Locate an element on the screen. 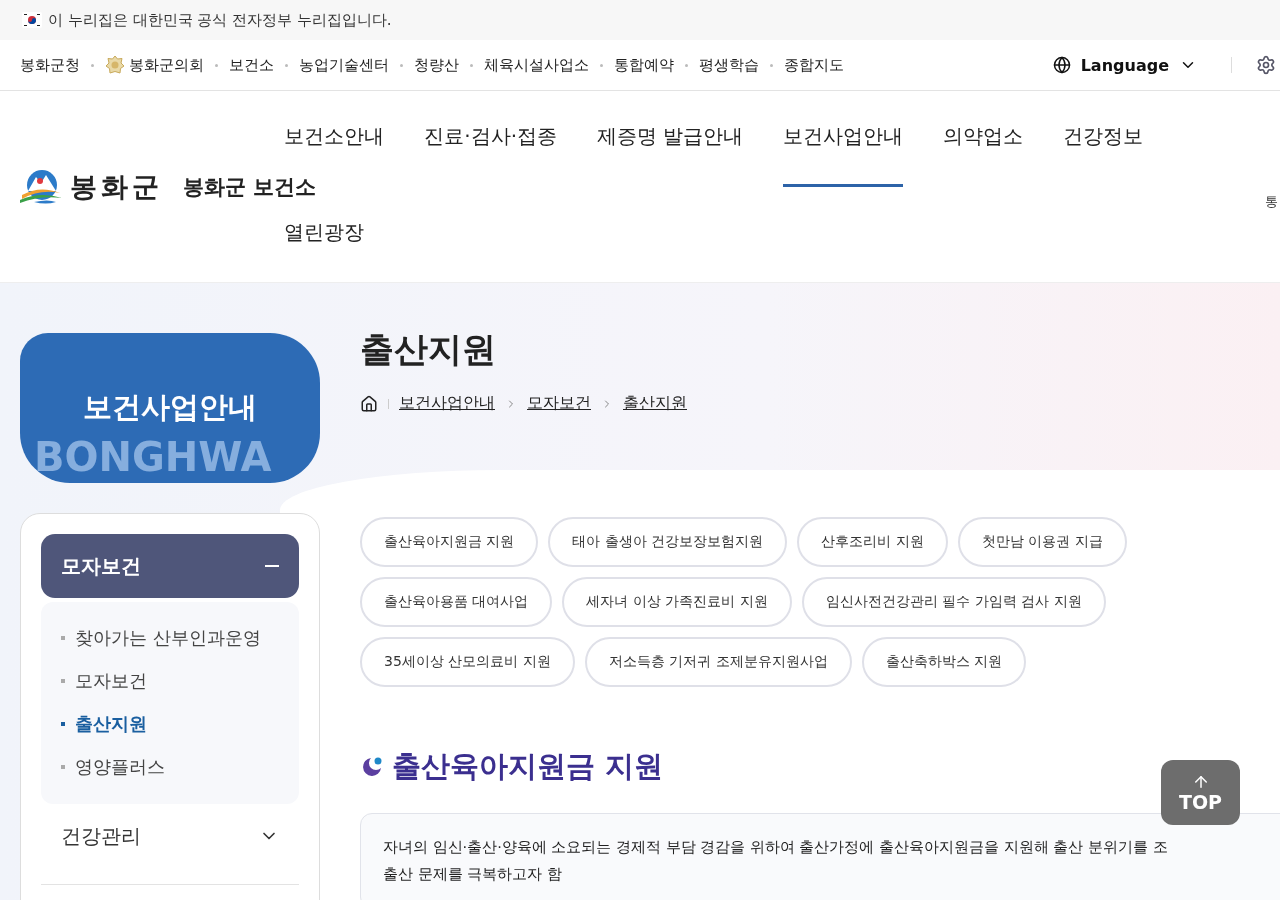  description-text: 출산 문제를 극복하고자 함 is located at coordinates (473, 874).